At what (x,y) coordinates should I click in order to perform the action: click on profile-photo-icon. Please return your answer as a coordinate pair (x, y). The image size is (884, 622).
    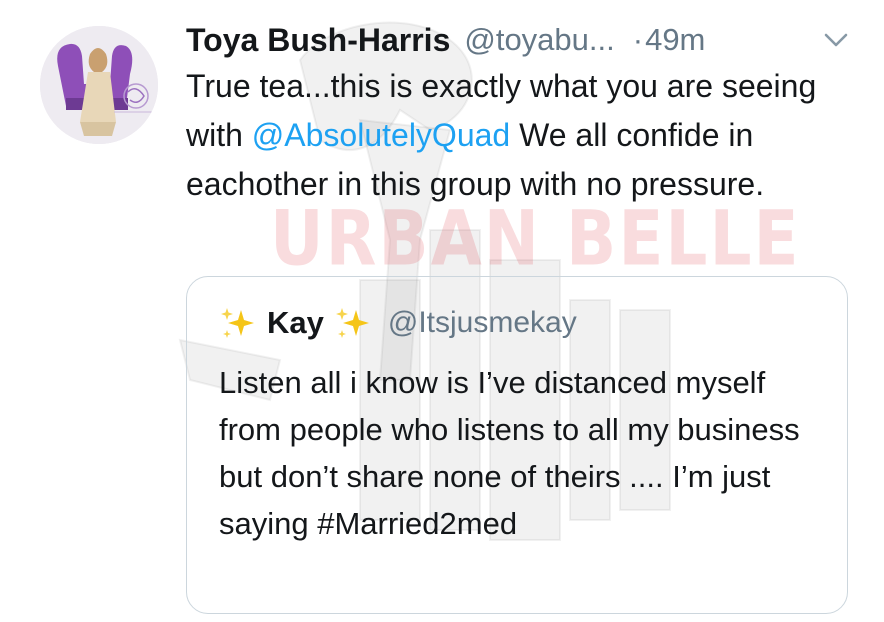
    Looking at the image, I should click on (99, 85).